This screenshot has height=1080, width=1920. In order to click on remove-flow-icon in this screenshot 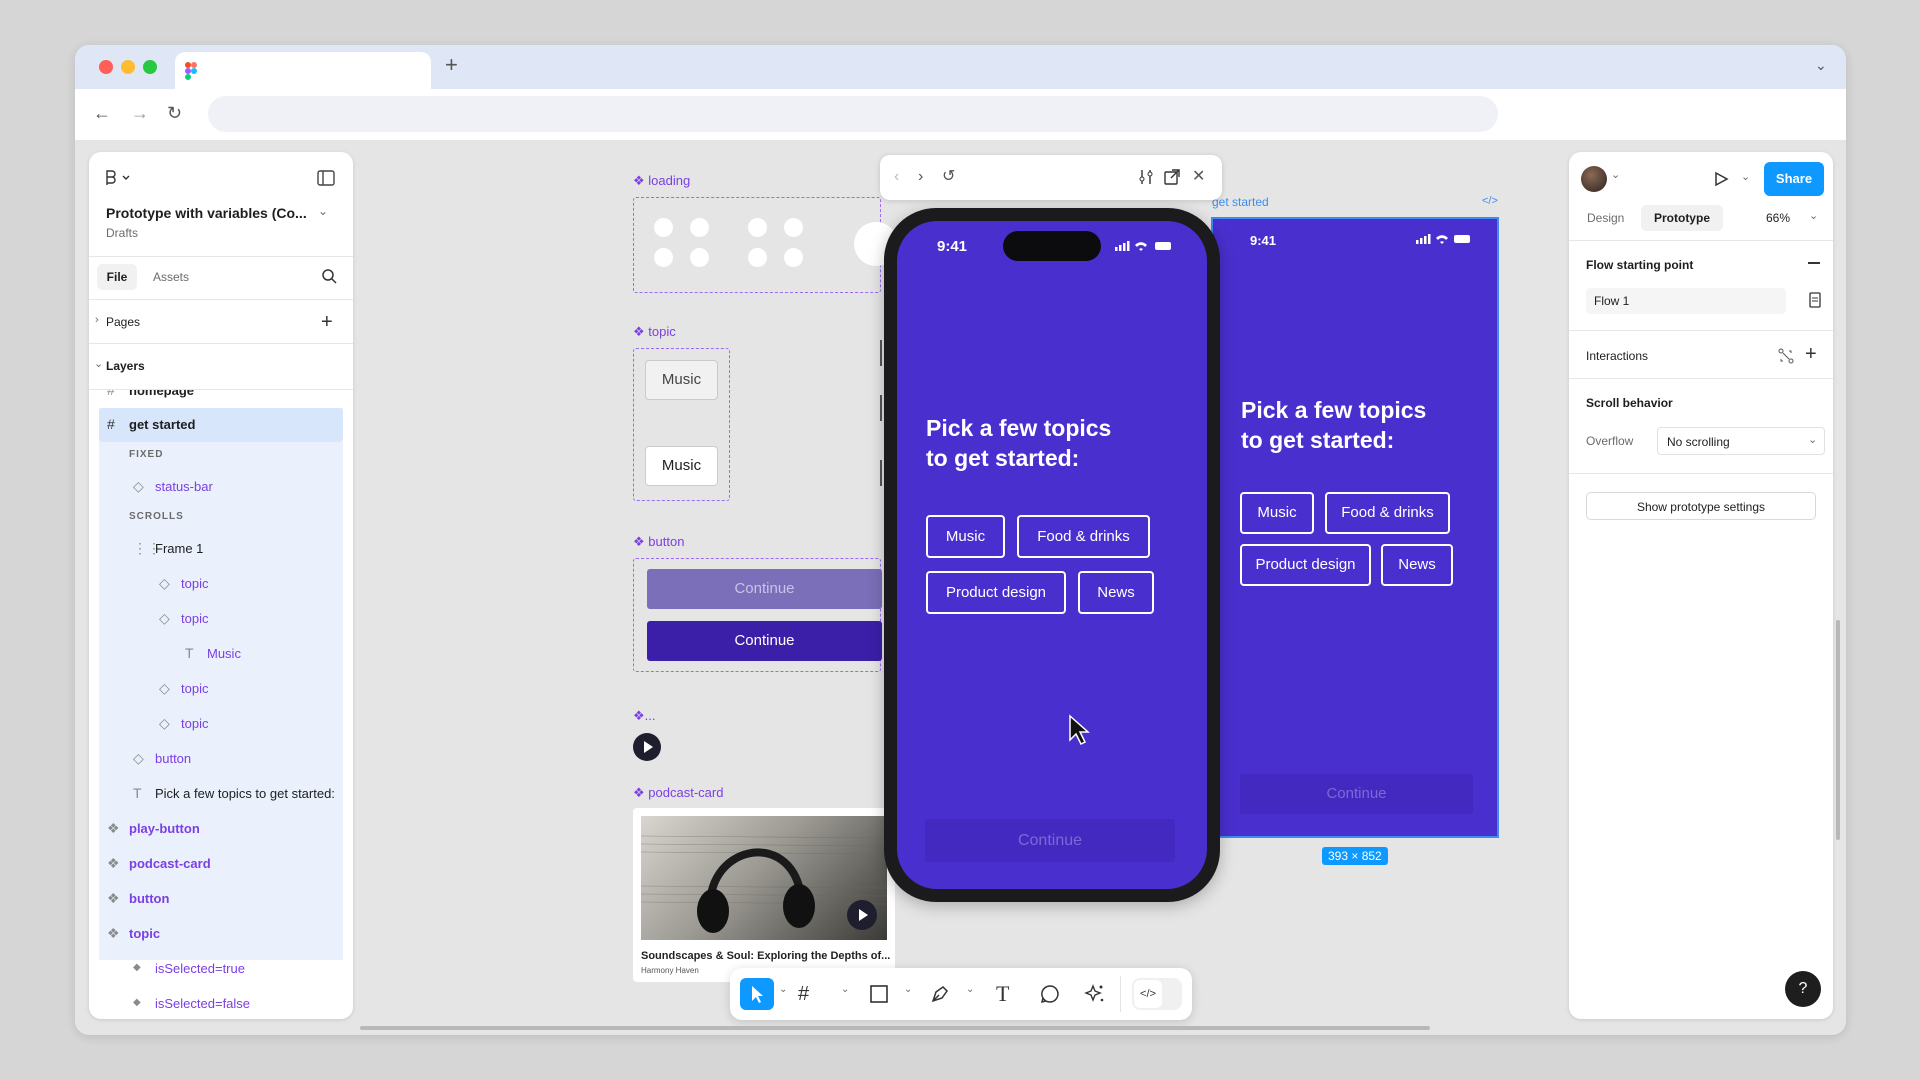, I will do `click(1814, 263)`.